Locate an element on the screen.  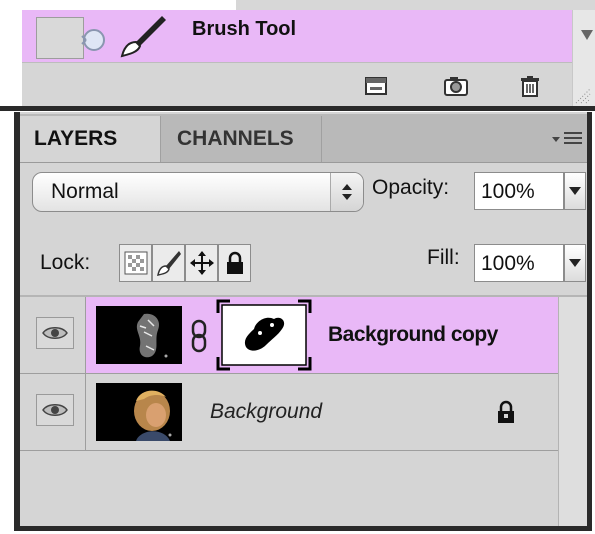
layer-row-background-copy: Background copy is located at coordinates (289, 335).